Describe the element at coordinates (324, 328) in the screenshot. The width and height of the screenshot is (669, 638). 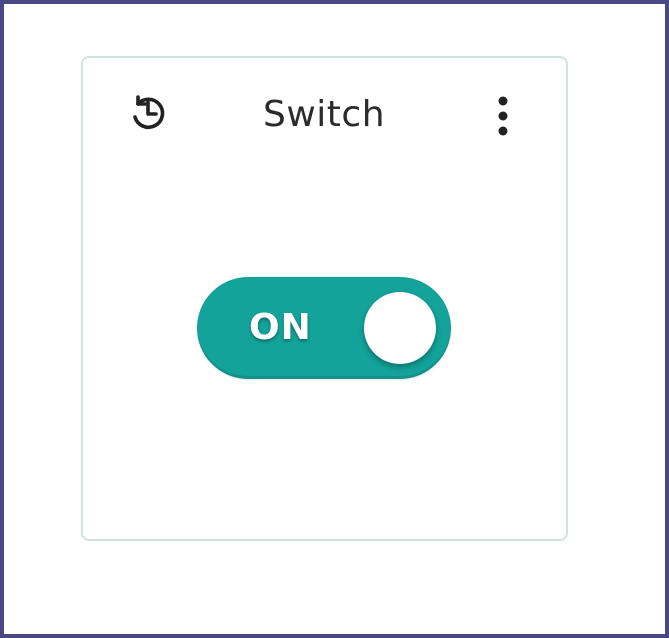
I see `switch-toggle: ON` at that location.